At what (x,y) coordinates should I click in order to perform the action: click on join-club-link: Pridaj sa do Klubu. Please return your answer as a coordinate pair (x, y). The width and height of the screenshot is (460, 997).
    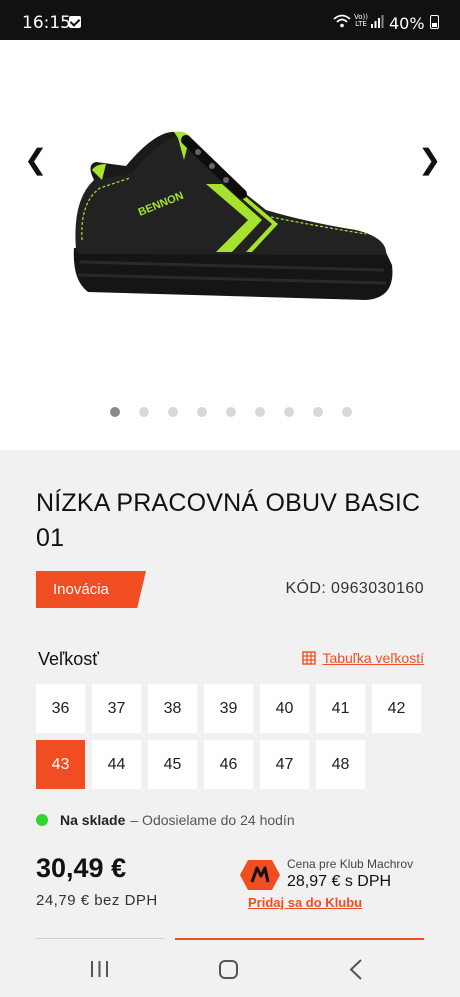
    Looking at the image, I should click on (305, 902).